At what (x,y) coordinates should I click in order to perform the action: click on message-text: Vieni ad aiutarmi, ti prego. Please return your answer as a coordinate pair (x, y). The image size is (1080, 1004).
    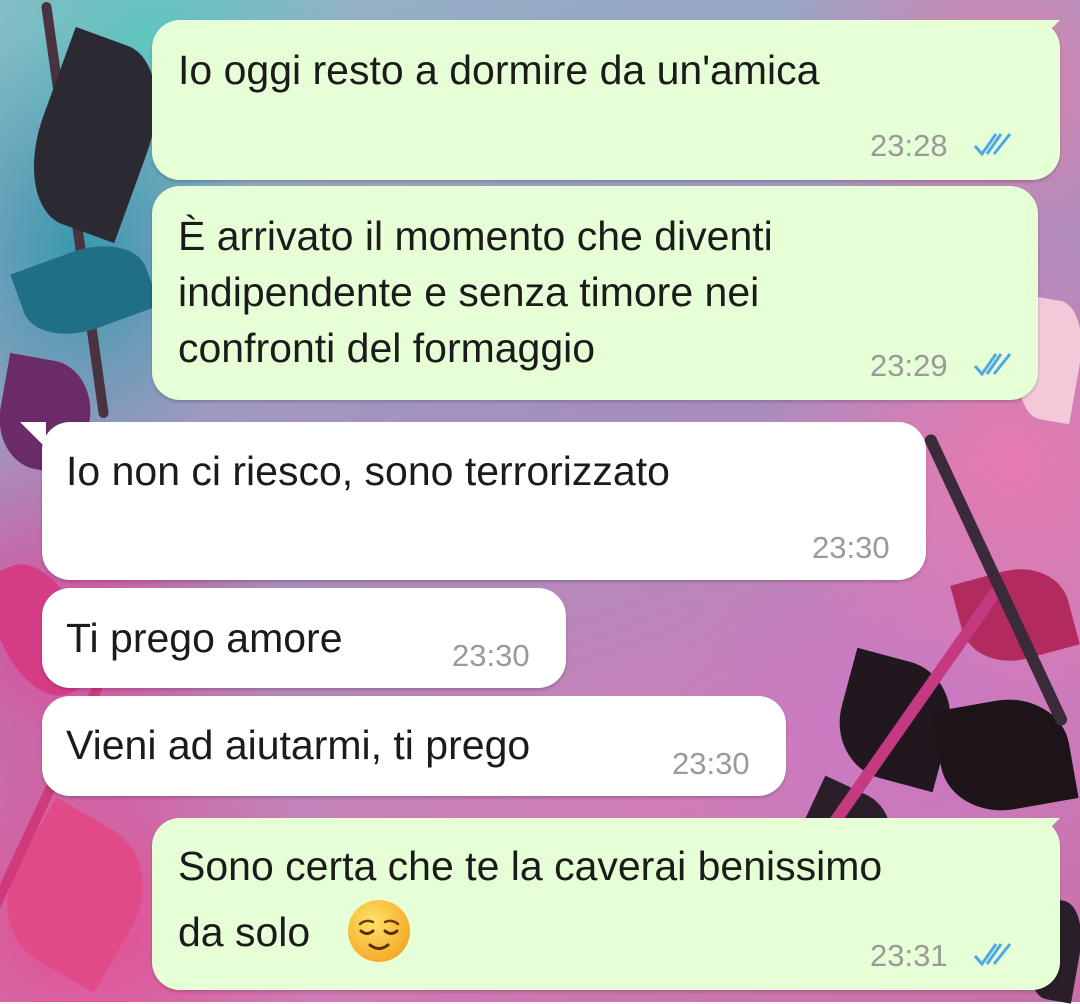
    Looking at the image, I should click on (298, 745).